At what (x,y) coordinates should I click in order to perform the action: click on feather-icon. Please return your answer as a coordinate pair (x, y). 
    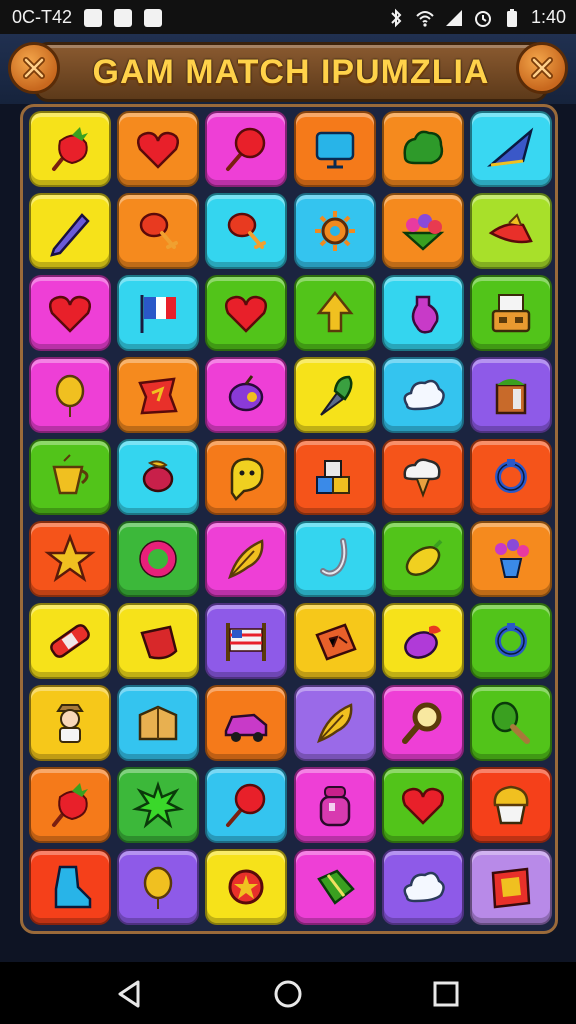
    Looking at the image, I should click on (246, 559).